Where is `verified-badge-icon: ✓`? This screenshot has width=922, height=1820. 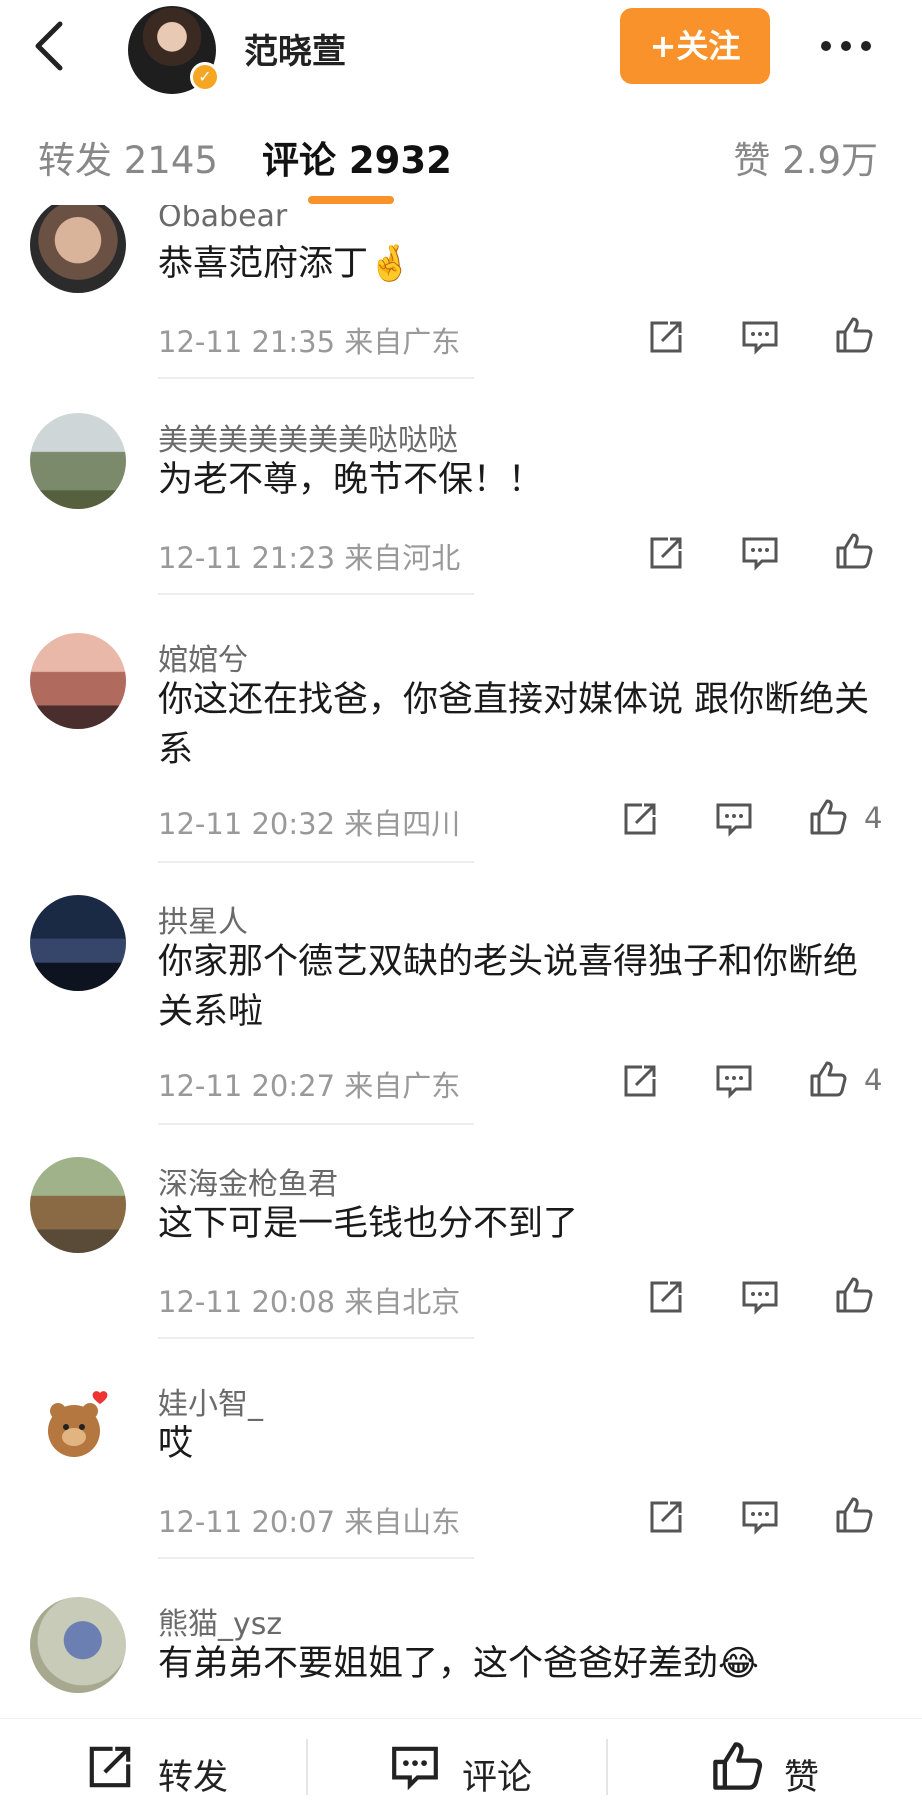 verified-badge-icon: ✓ is located at coordinates (205, 77).